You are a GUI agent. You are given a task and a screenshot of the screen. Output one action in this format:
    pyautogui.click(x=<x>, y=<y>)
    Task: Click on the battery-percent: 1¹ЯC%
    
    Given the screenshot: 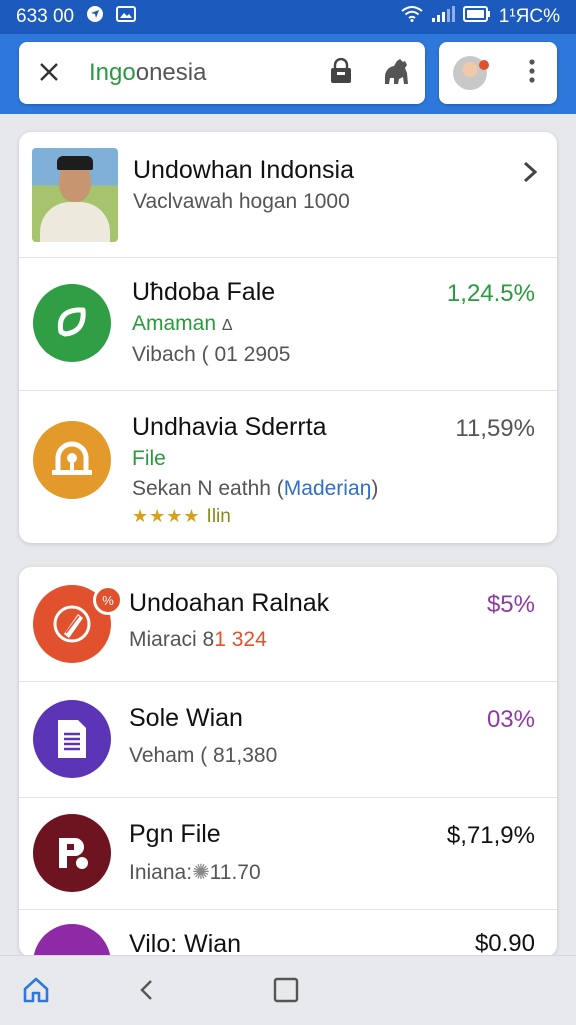 What is the action you would take?
    pyautogui.click(x=529, y=16)
    